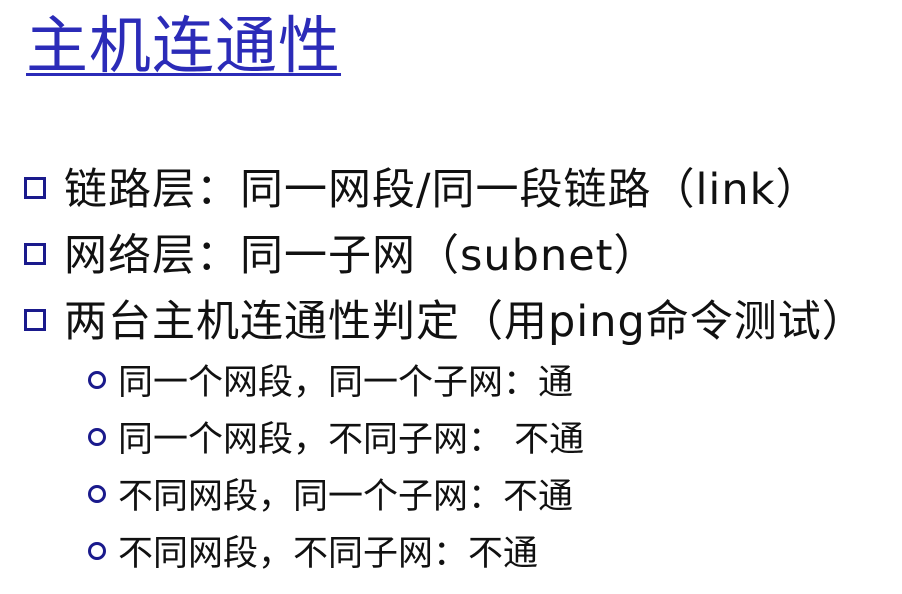 Image resolution: width=902 pixels, height=594 pixels. What do you see at coordinates (328, 554) in the screenshot?
I see `sub-bullet-text: 不同网段，不同子网：不通` at bounding box center [328, 554].